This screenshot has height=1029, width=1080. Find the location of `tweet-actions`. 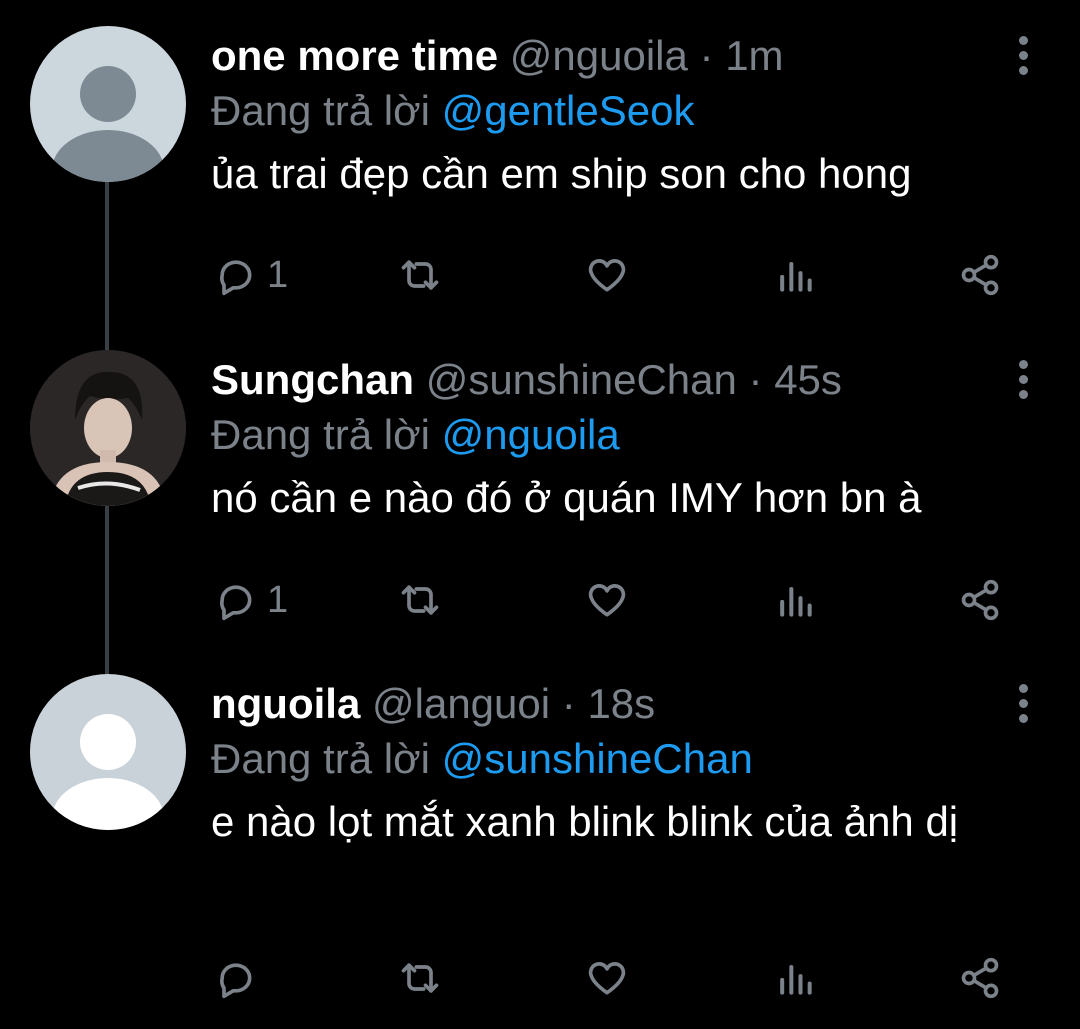

tweet-actions is located at coordinates (613, 978).